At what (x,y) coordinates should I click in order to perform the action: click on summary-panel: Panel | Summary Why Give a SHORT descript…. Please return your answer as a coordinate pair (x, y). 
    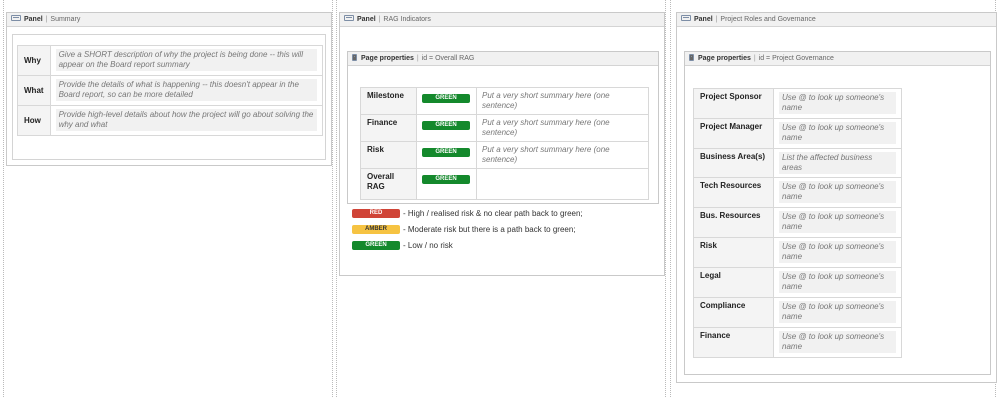
    Looking at the image, I should click on (169, 89).